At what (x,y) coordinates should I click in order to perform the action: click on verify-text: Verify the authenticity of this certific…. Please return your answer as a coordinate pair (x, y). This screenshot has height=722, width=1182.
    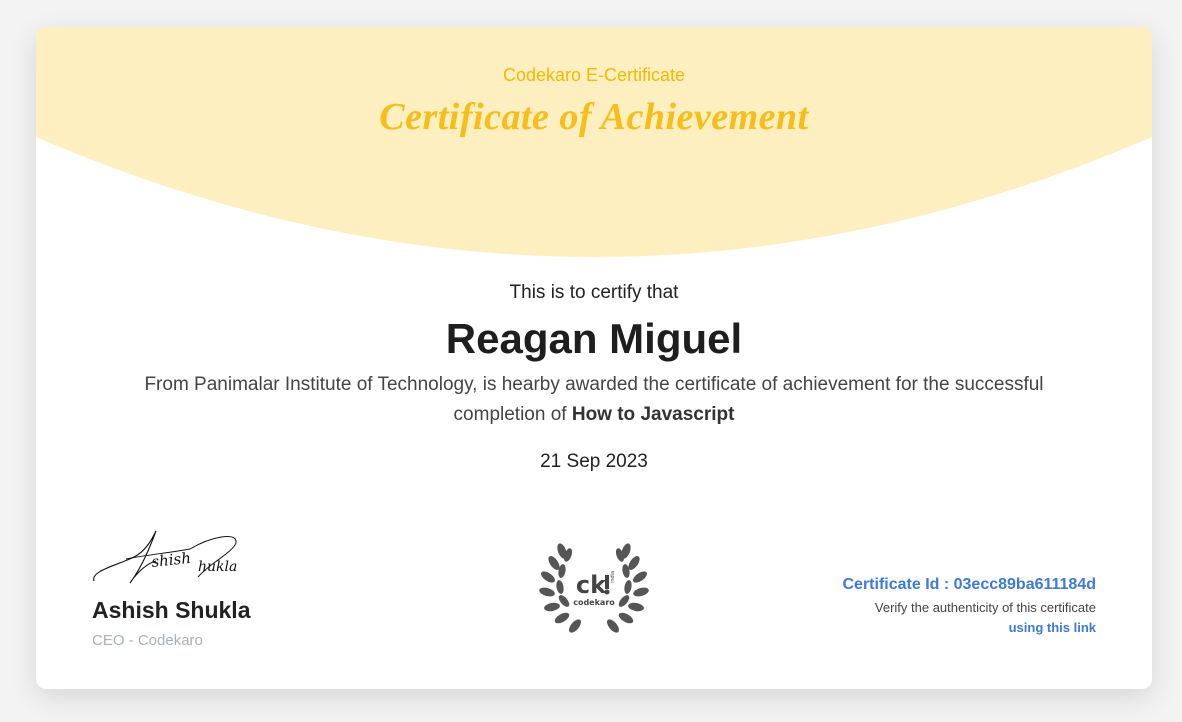
    Looking at the image, I should click on (985, 607).